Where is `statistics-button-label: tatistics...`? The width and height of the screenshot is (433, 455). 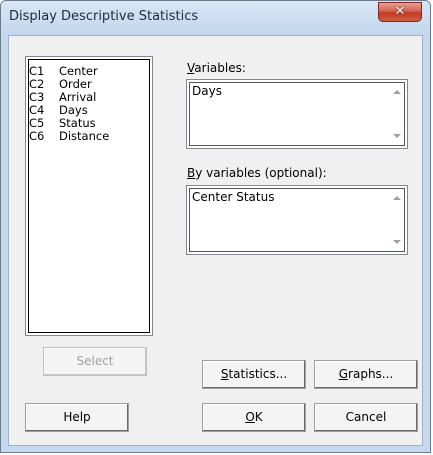
statistics-button-label: tatistics... is located at coordinates (258, 374).